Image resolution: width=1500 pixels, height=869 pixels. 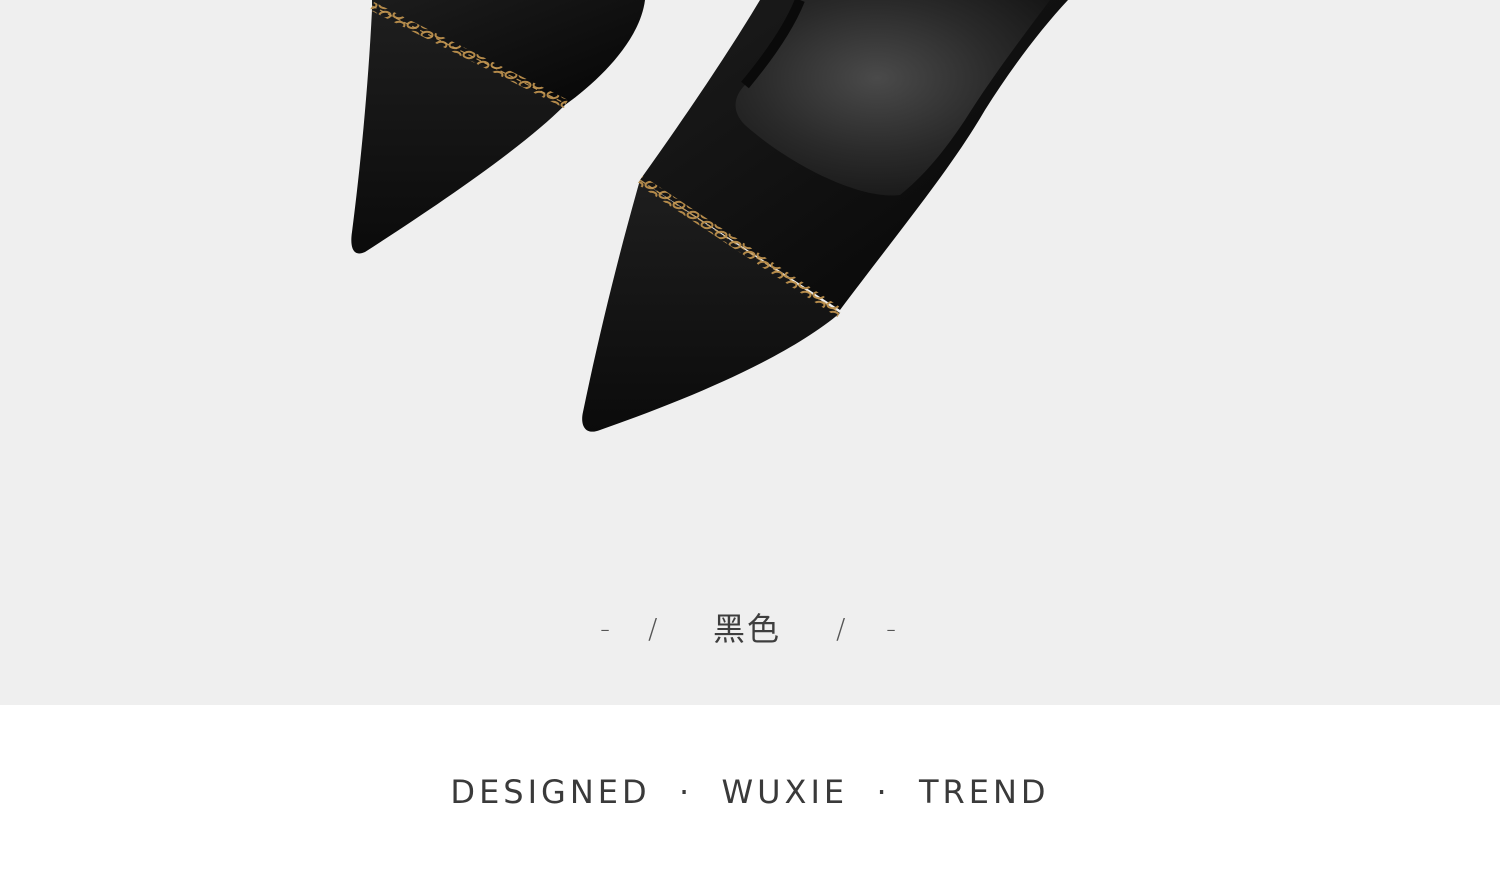 What do you see at coordinates (750, 792) in the screenshot?
I see `brand-tagline: DESIGNED · WUXIE · TREND` at bounding box center [750, 792].